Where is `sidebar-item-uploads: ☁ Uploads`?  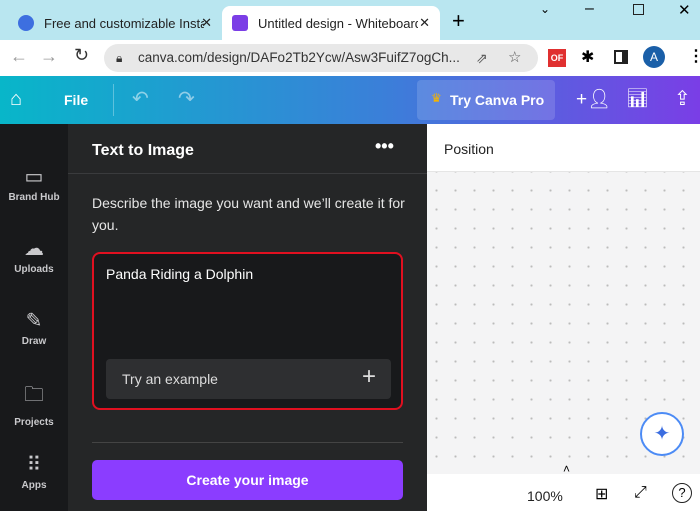
sidebar-item-uploads: ☁ Uploads is located at coordinates (34, 255).